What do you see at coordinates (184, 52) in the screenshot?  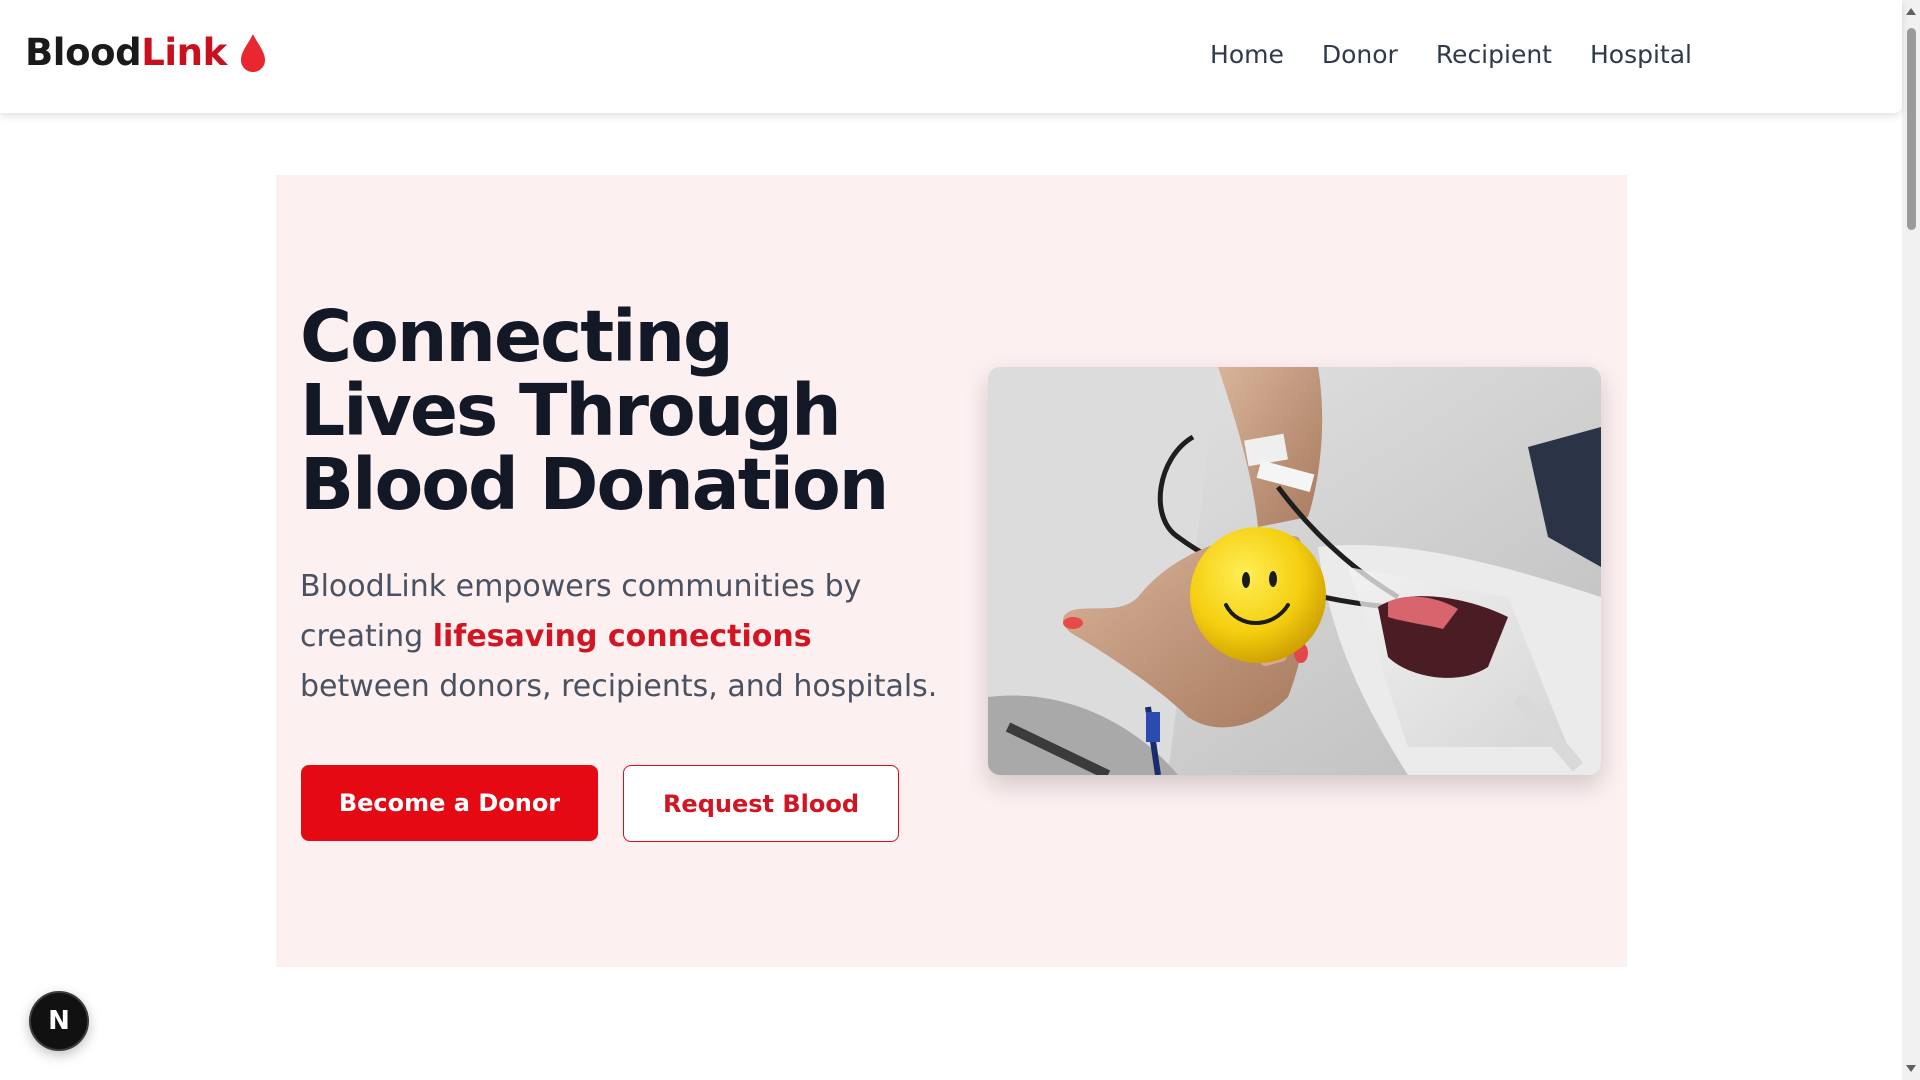 I see `brand-name-part2: Link` at bounding box center [184, 52].